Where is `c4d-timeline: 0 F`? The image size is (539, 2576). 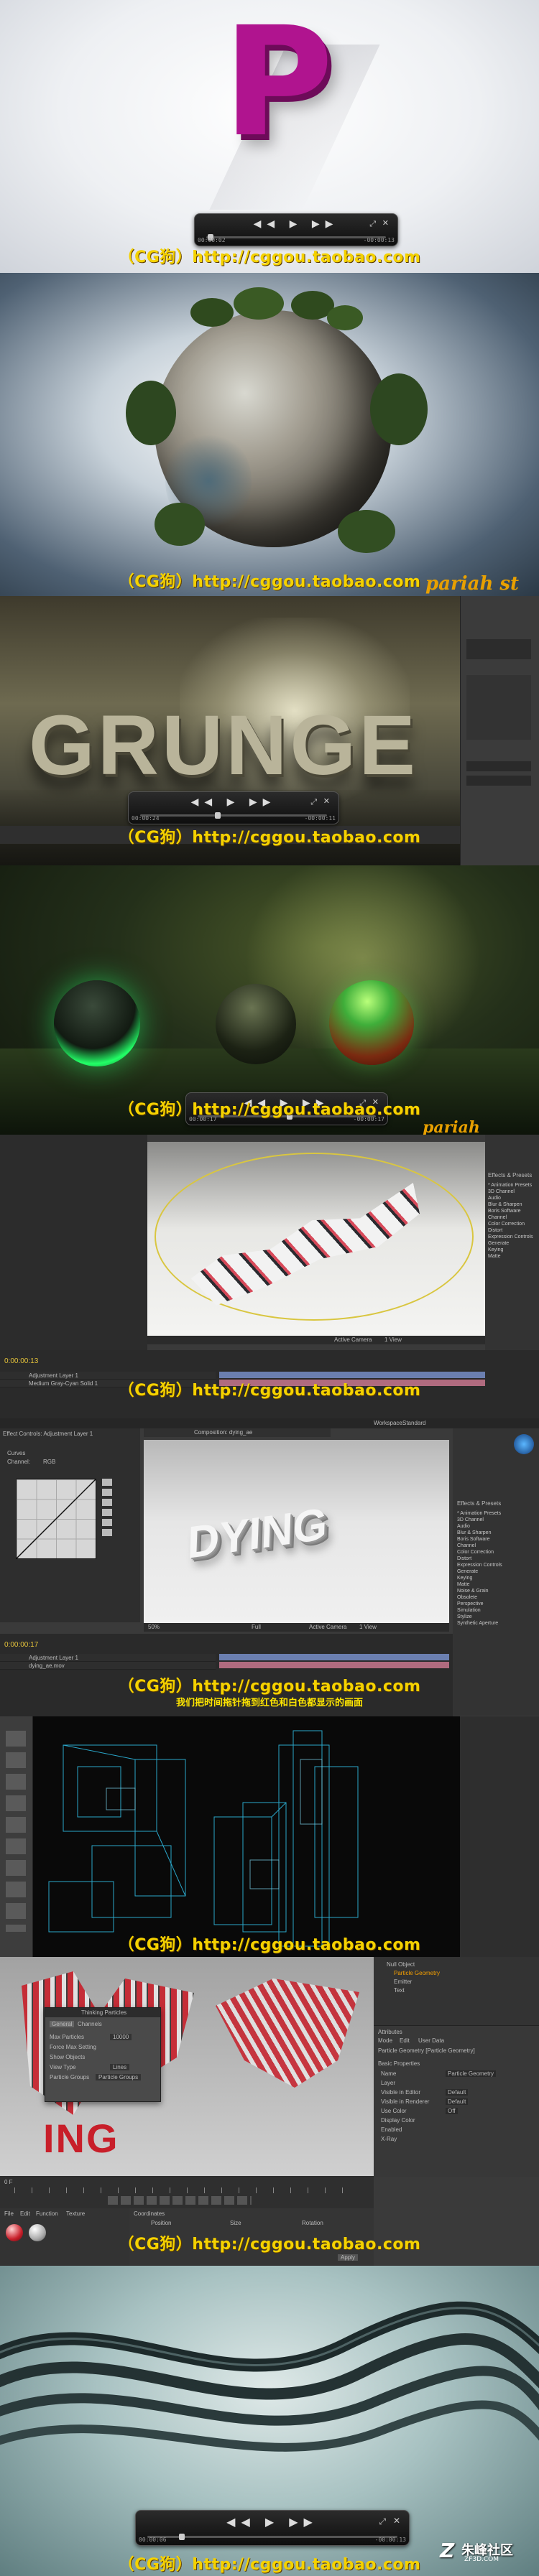 c4d-timeline: 0 F is located at coordinates (187, 2192).